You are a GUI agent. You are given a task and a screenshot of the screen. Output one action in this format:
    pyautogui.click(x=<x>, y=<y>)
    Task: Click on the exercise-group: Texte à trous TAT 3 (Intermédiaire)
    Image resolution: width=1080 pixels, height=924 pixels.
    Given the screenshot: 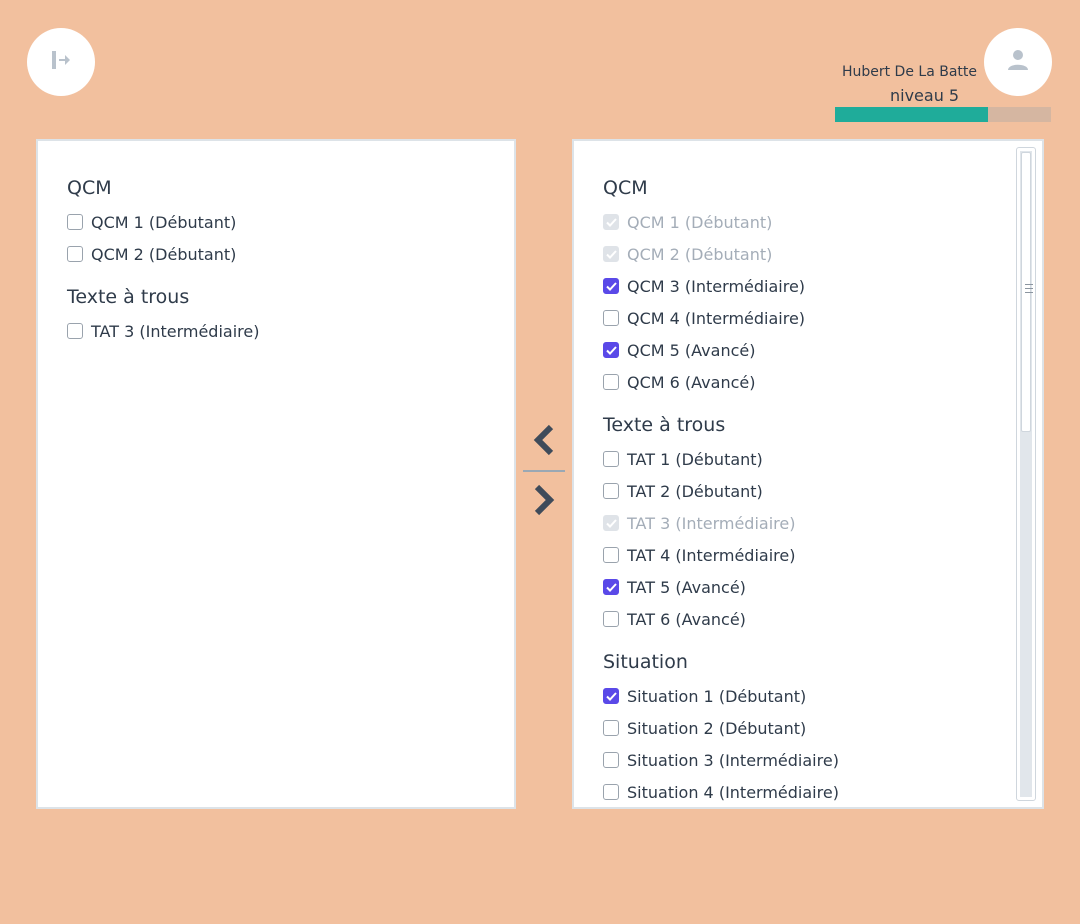 What is the action you would take?
    pyautogui.click(x=270, y=316)
    